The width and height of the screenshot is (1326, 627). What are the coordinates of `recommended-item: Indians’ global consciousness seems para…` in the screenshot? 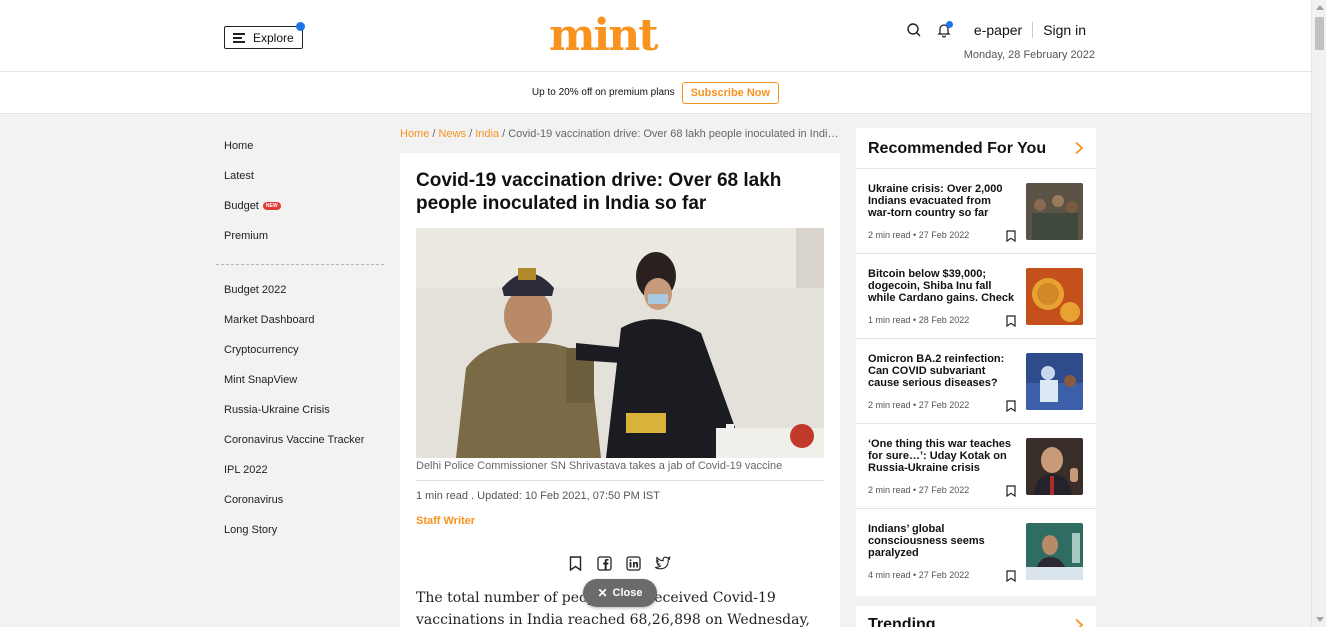 It's located at (976, 551).